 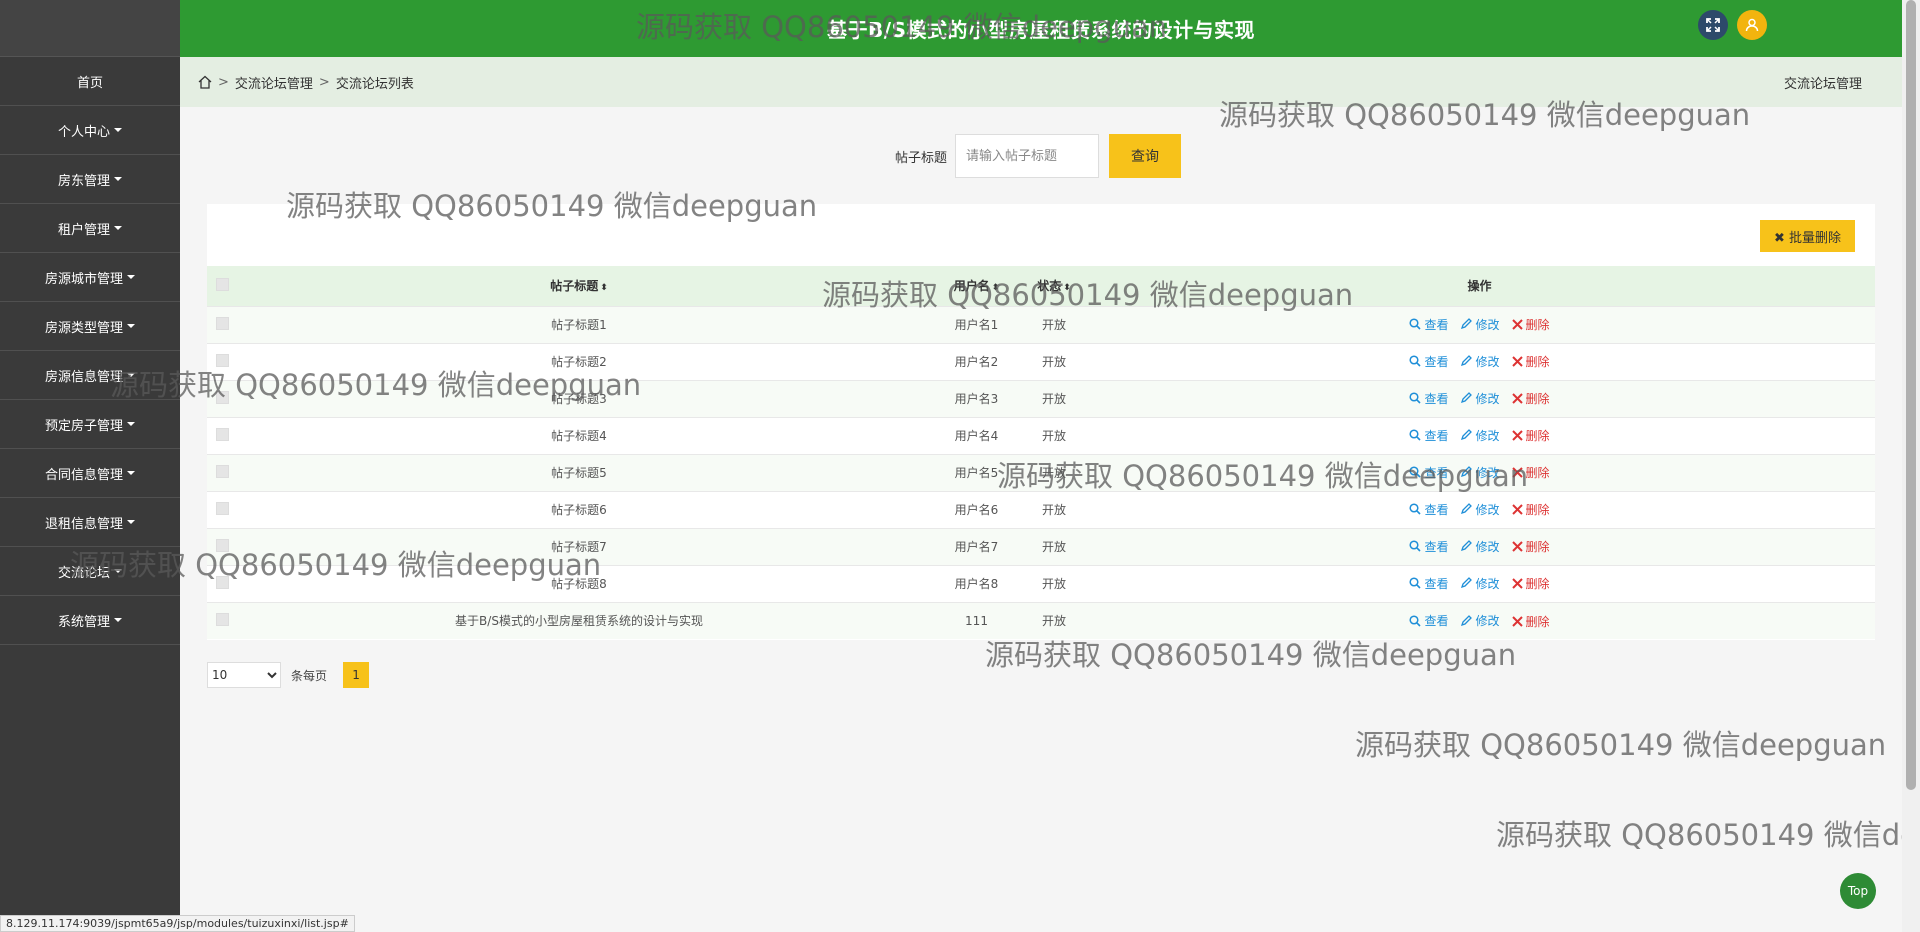 What do you see at coordinates (131, 522) in the screenshot?
I see `caret-down-icon` at bounding box center [131, 522].